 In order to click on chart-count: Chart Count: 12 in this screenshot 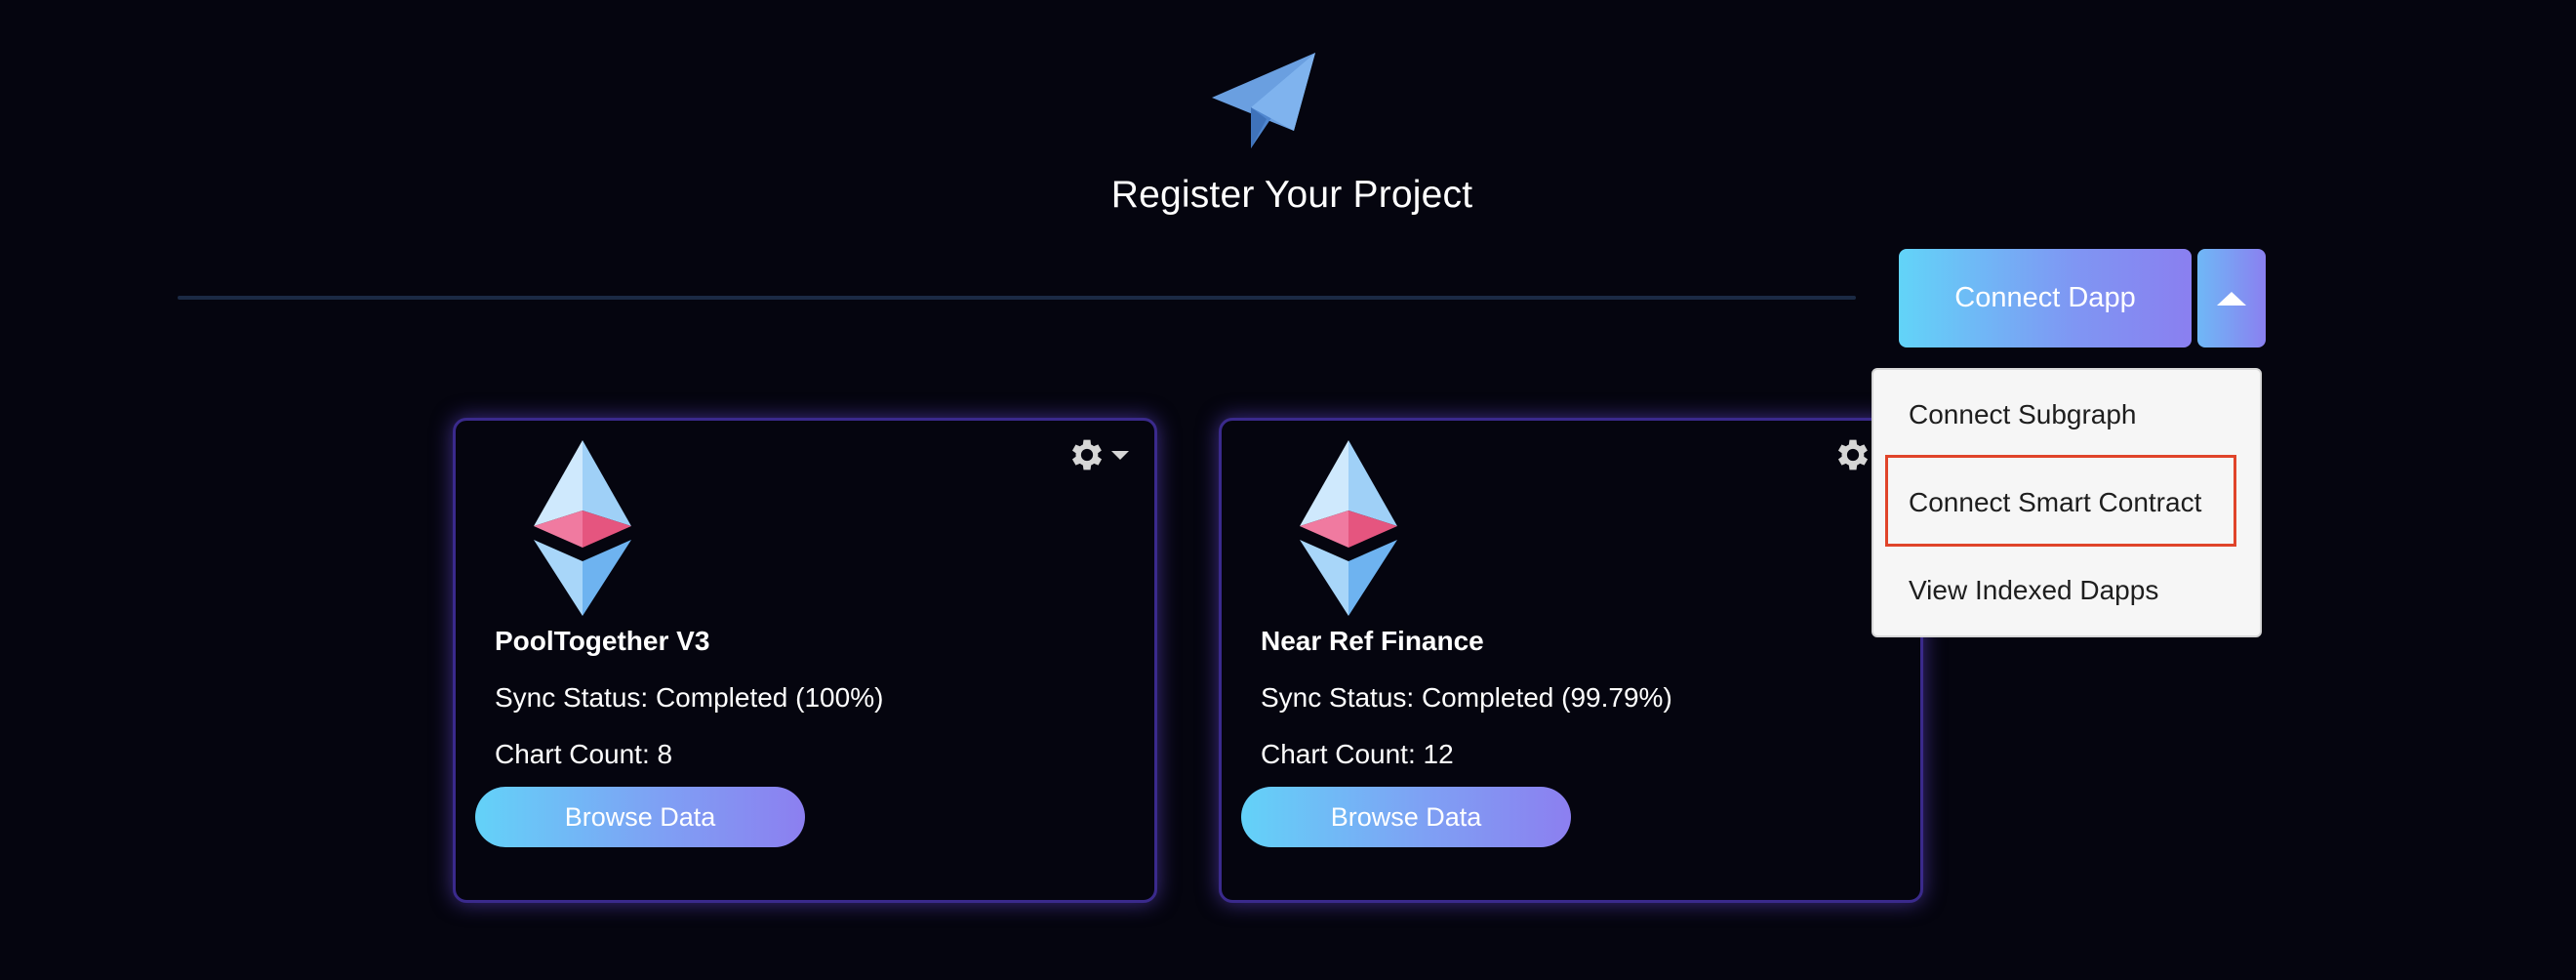, I will do `click(1357, 754)`.